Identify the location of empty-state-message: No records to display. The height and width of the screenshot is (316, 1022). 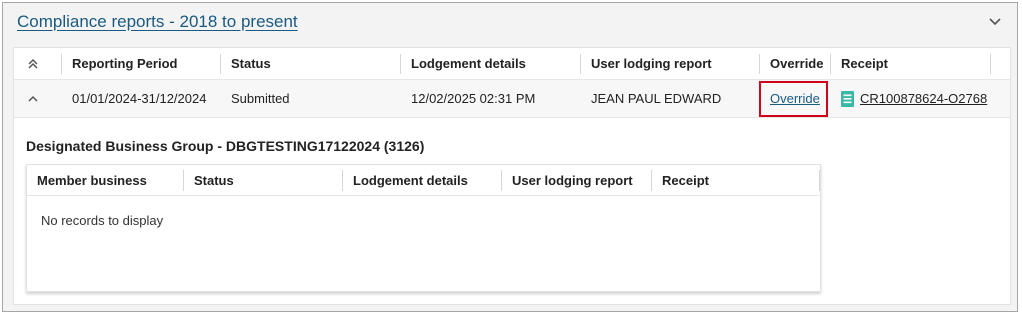
(102, 220).